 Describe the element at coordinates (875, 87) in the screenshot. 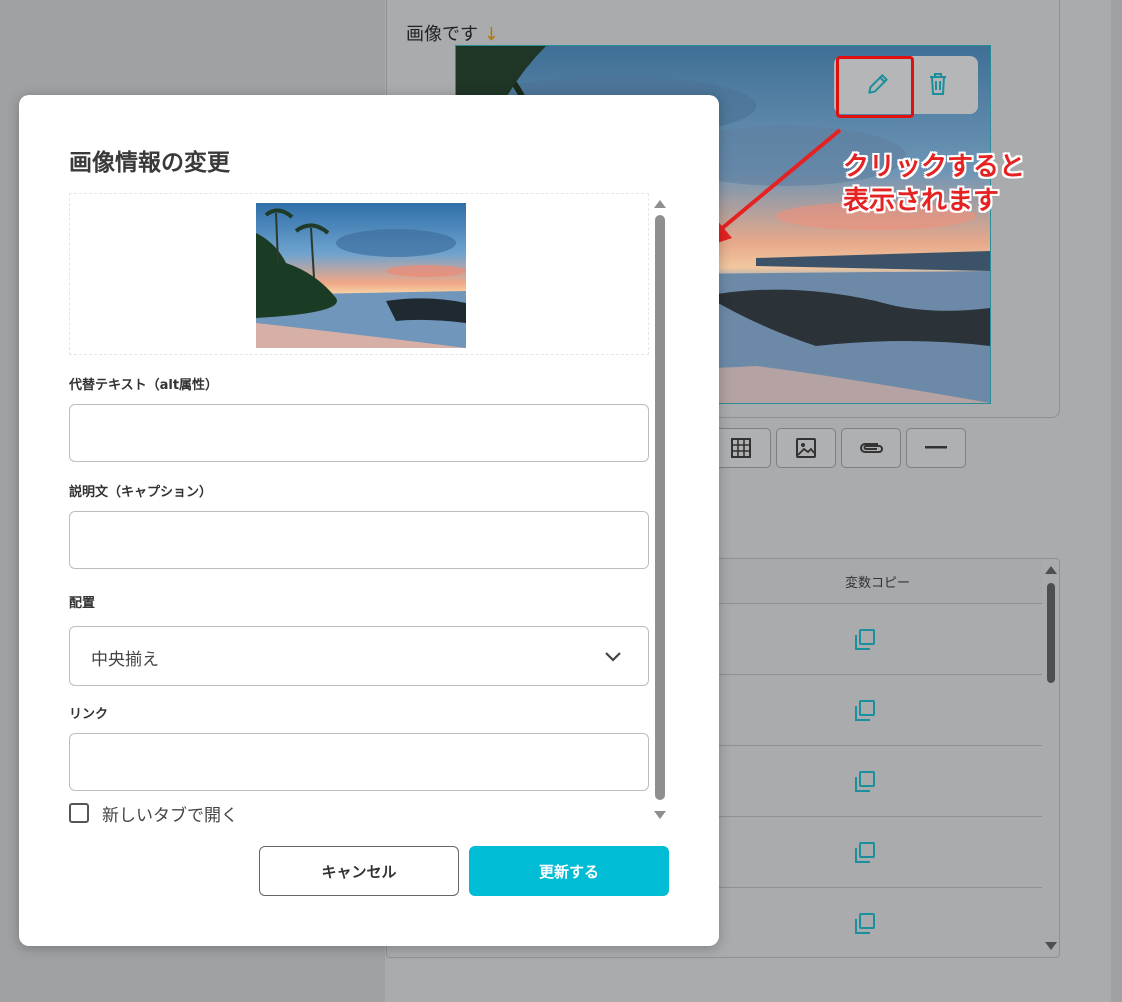

I see `edit-button-highlight` at that location.